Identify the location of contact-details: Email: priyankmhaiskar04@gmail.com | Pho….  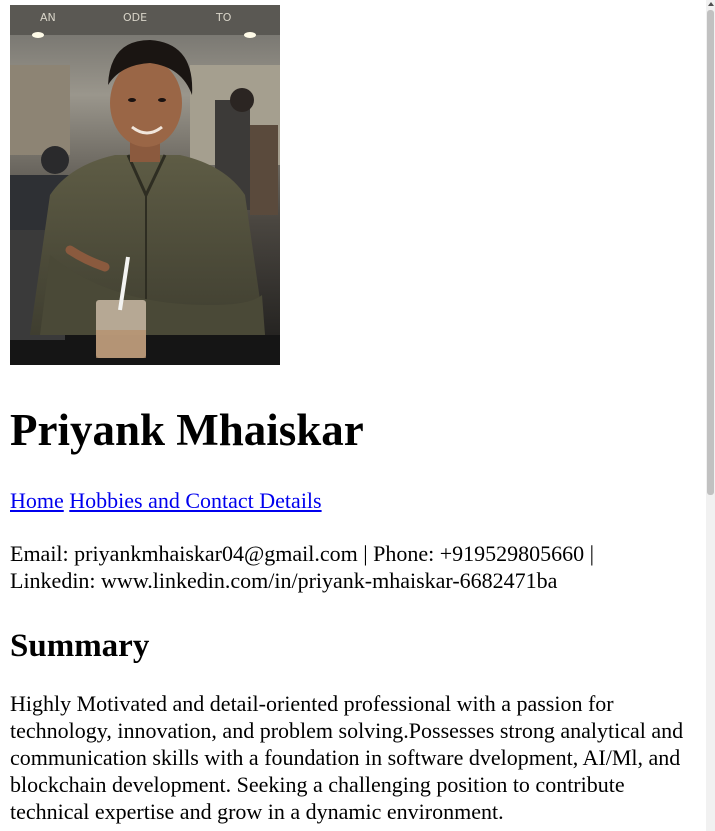
(355, 567).